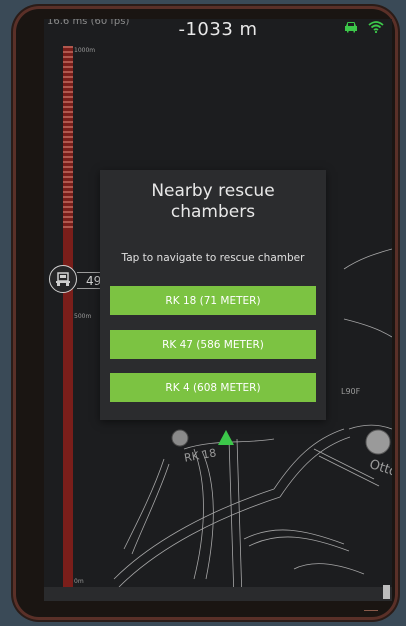  What do you see at coordinates (364, 27) in the screenshot?
I see `status-icons` at bounding box center [364, 27].